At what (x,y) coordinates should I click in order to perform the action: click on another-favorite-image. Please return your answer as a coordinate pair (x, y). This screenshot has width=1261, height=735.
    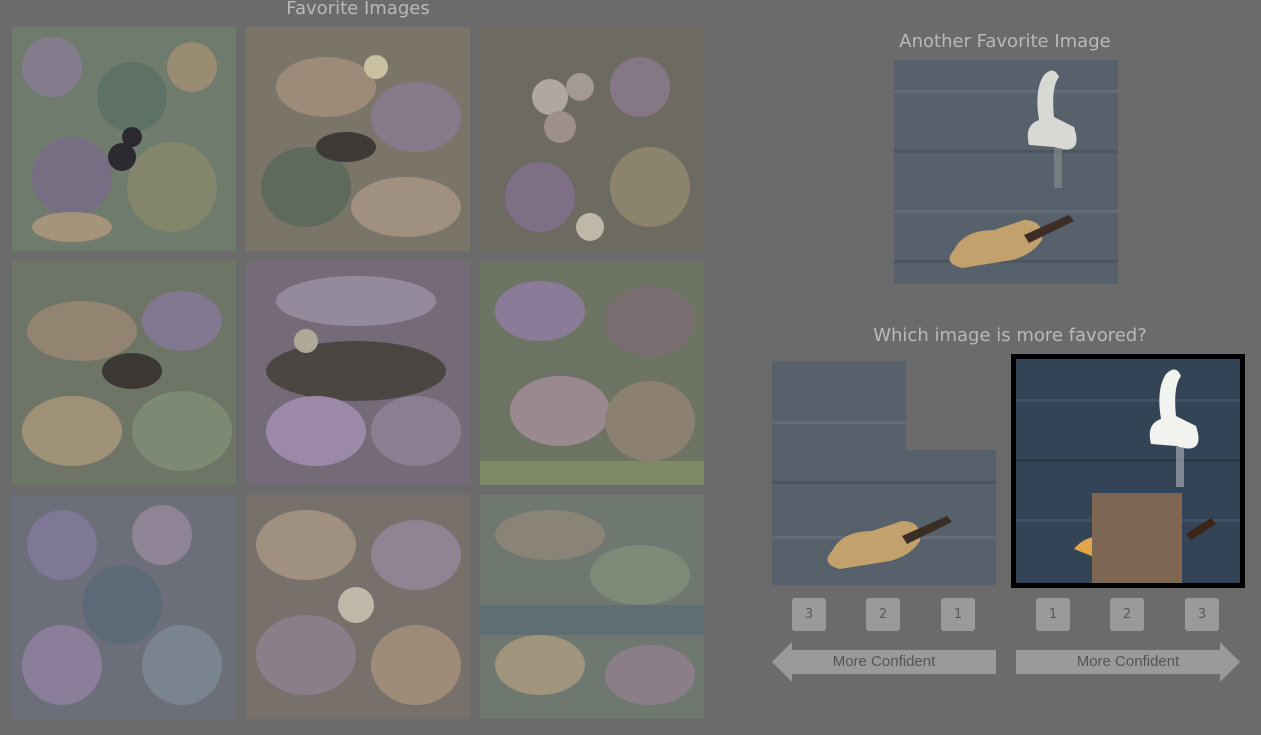
    Looking at the image, I should click on (1006, 172).